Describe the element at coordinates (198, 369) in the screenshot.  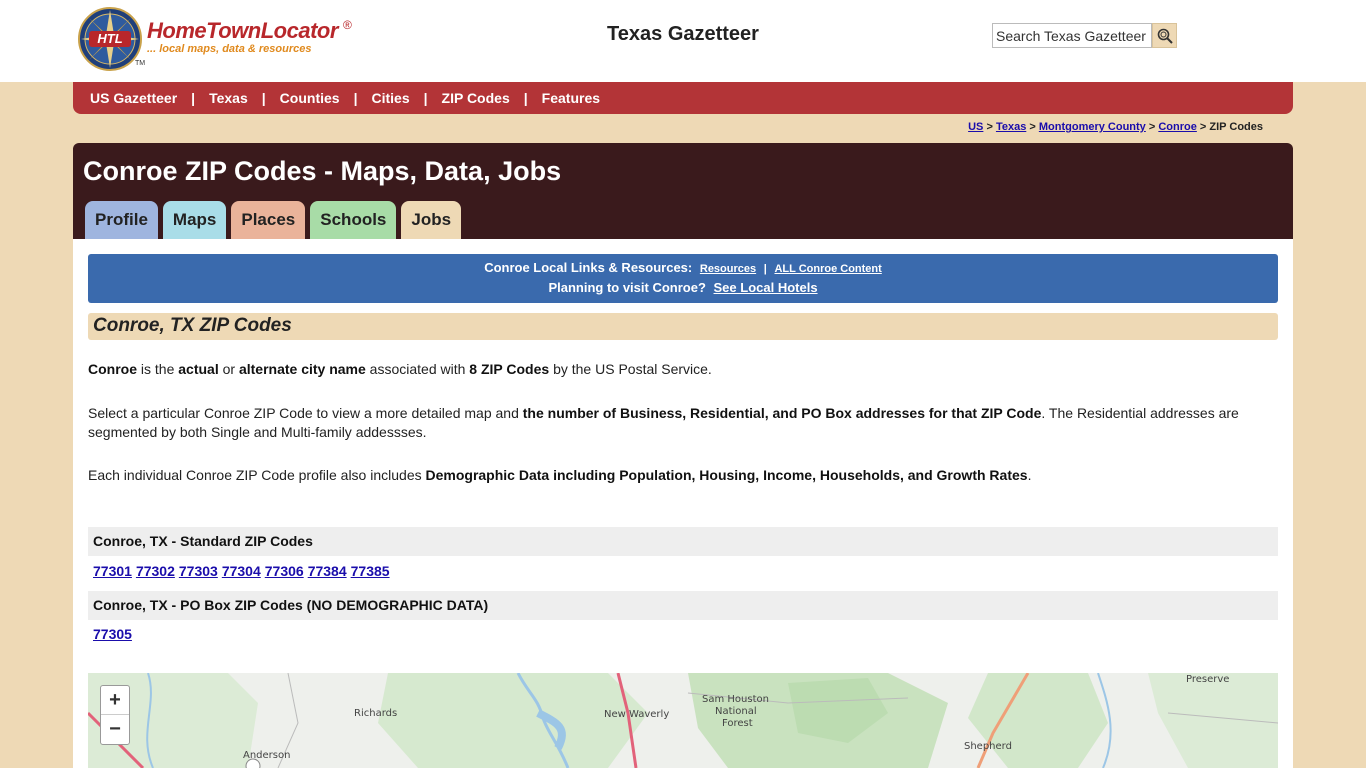
I see `intro-bold-actual: actual` at that location.